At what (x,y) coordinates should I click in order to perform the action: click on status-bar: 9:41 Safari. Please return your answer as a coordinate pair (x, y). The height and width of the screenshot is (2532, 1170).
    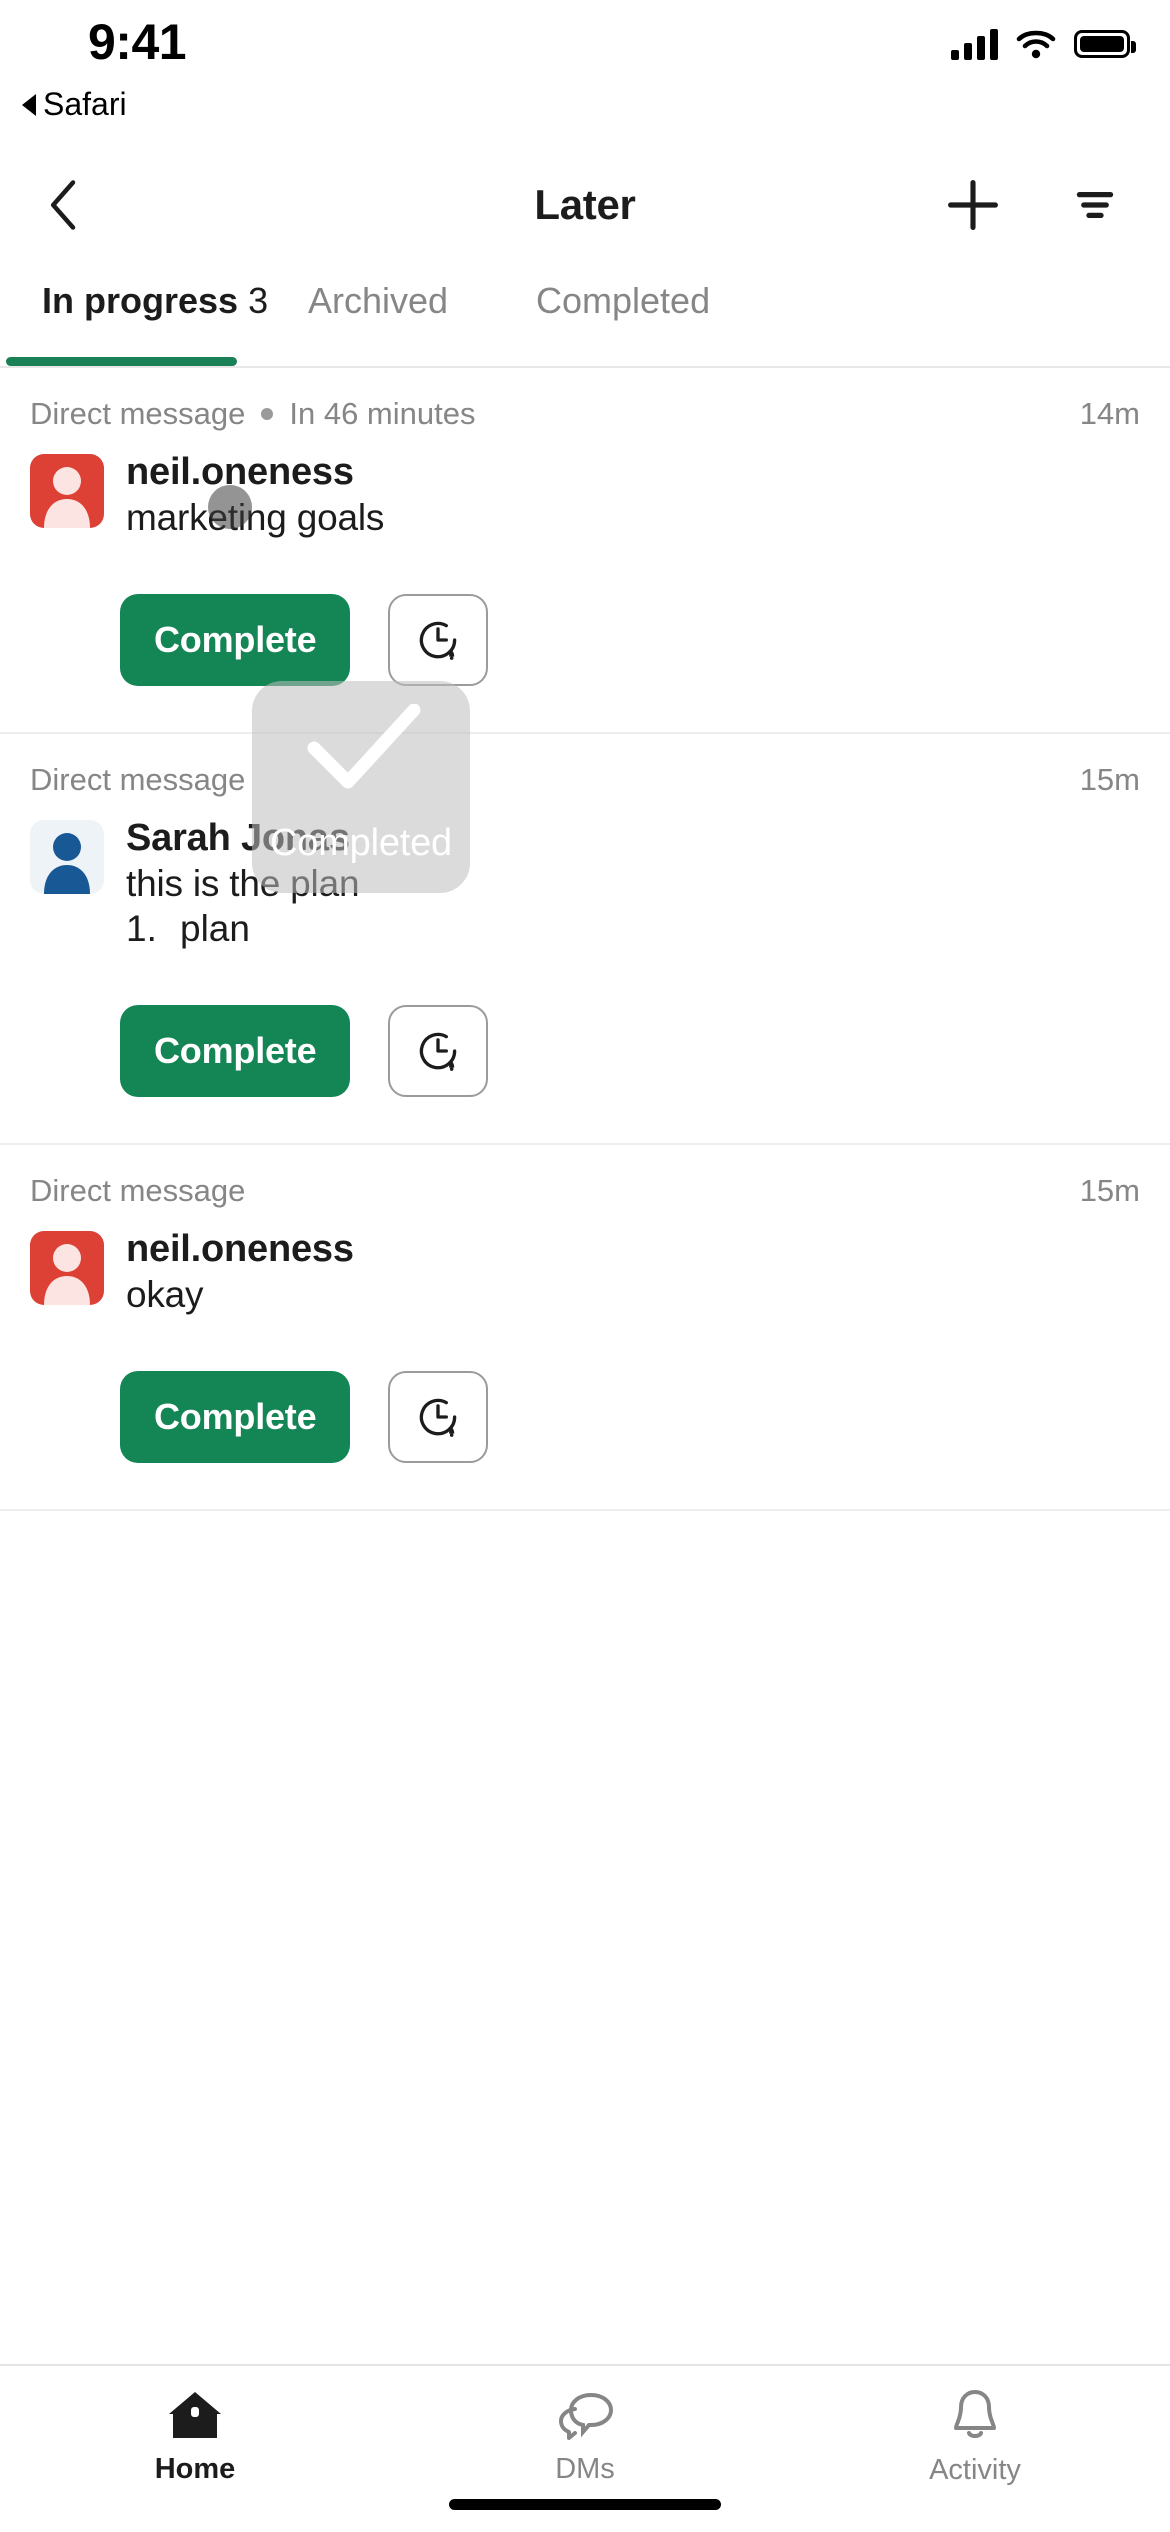
    Looking at the image, I should click on (585, 75).